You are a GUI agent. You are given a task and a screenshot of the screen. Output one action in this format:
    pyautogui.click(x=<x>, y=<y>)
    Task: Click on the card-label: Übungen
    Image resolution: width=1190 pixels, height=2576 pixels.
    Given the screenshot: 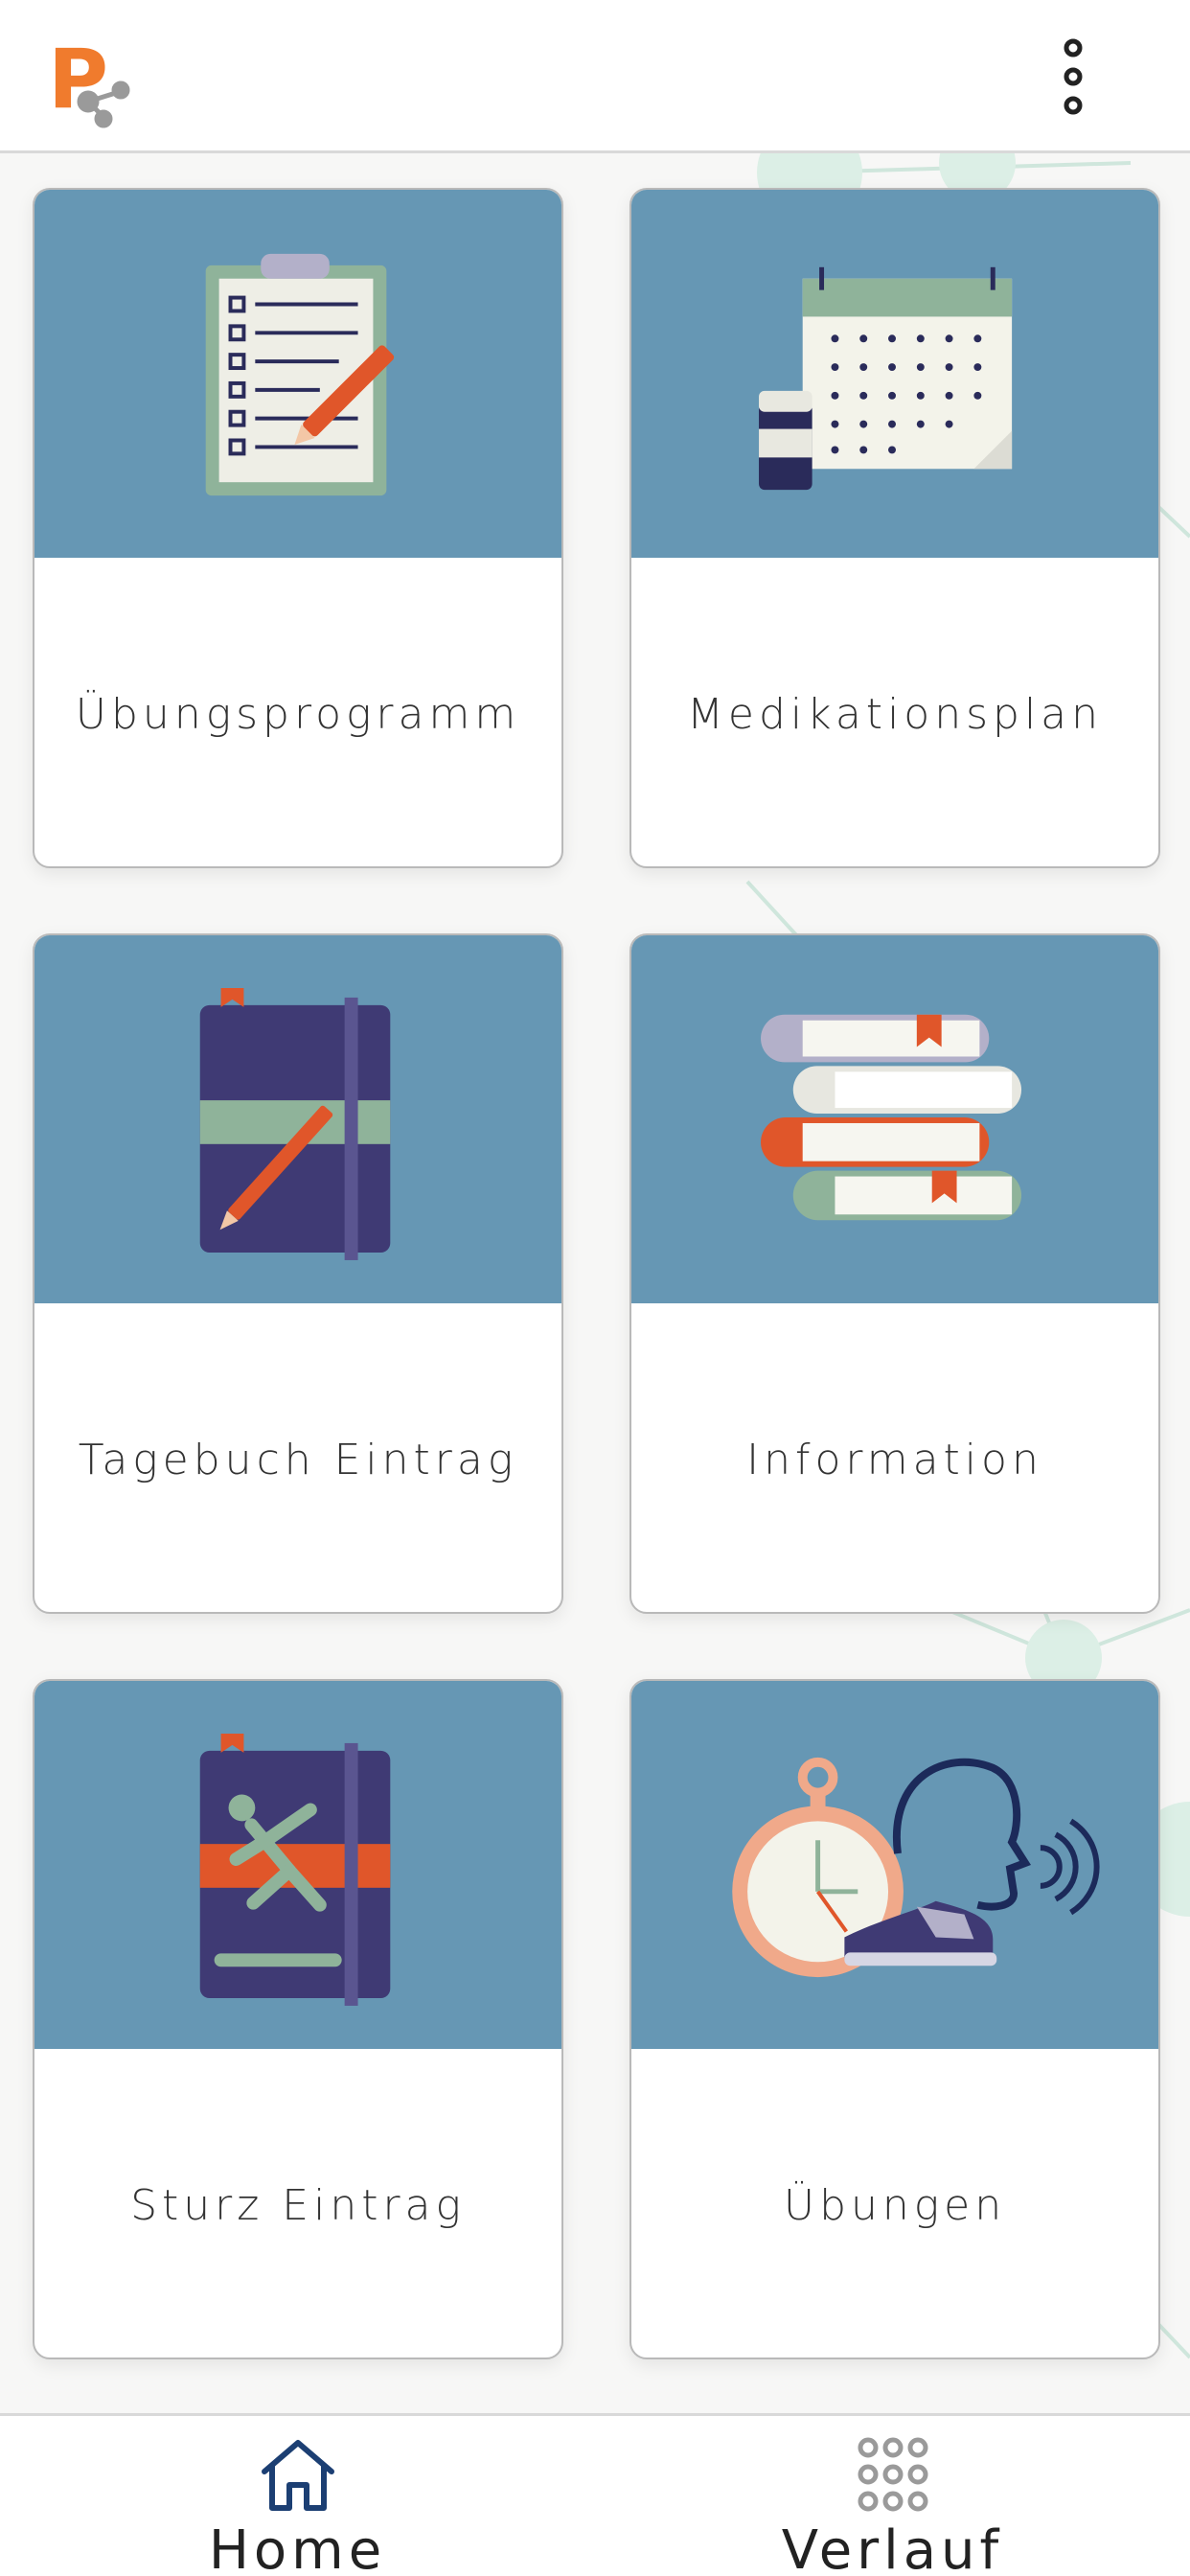 What is the action you would take?
    pyautogui.click(x=895, y=2205)
    